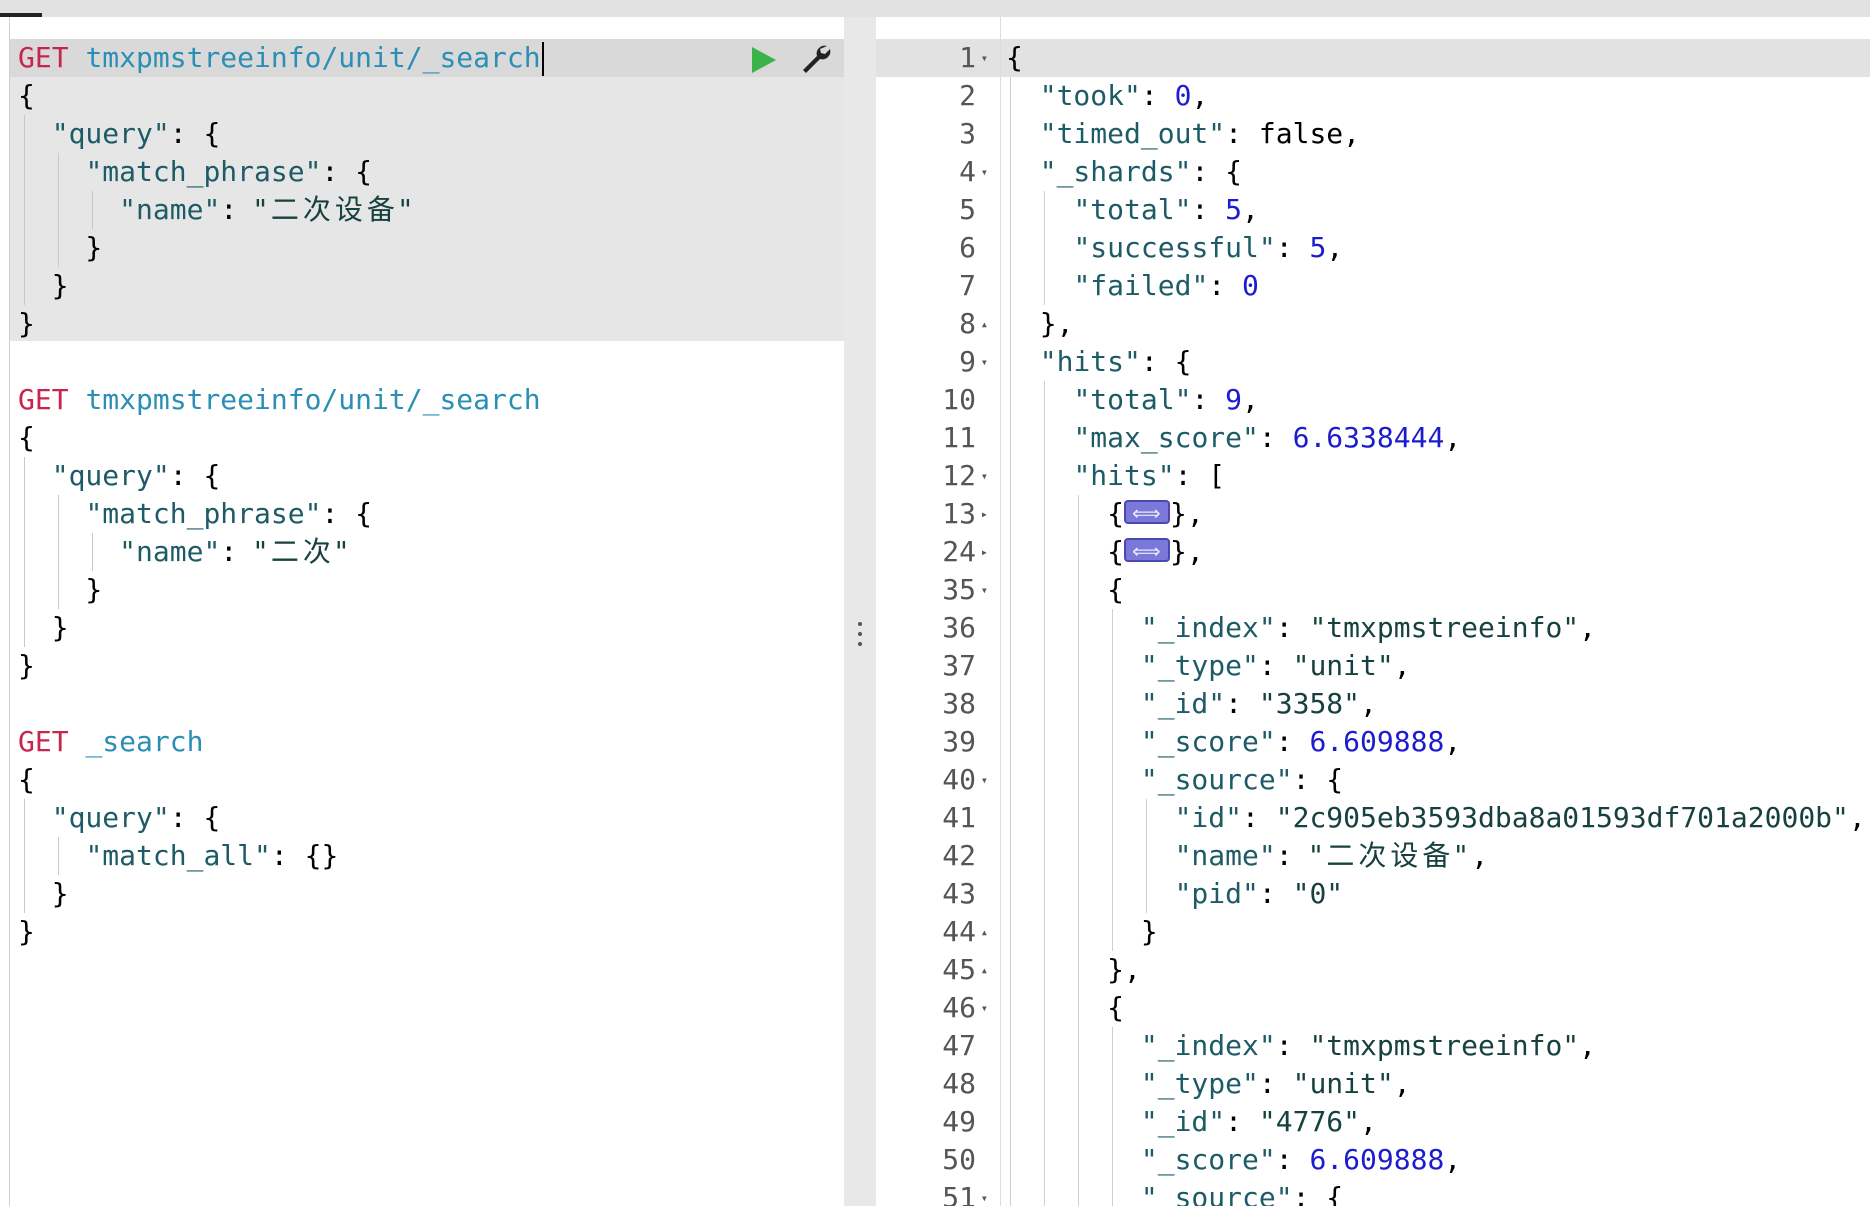 The width and height of the screenshot is (1870, 1206). I want to click on wrench-icon, so click(816, 59).